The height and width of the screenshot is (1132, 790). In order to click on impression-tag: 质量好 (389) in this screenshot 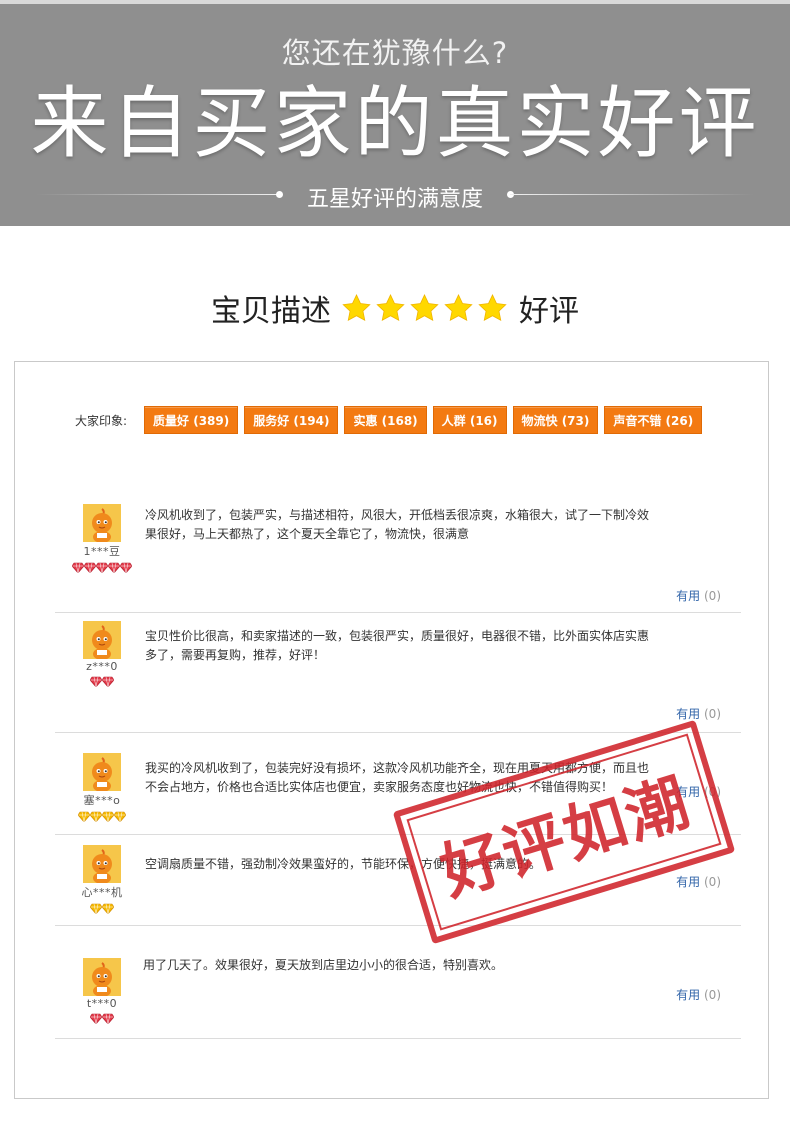, I will do `click(191, 420)`.